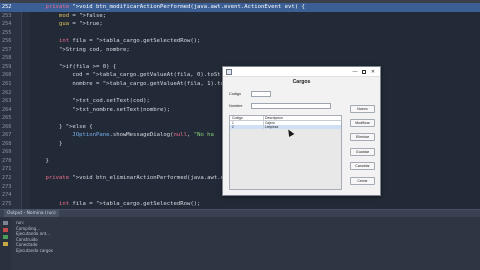 The image size is (480, 270). What do you see at coordinates (272, 127) in the screenshot?
I see `cell-descripcion: Limpieza` at bounding box center [272, 127].